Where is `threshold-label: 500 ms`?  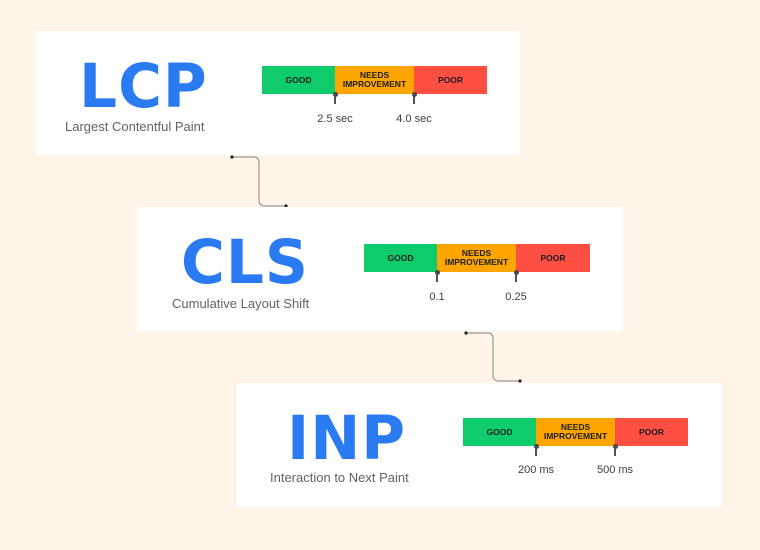
threshold-label: 500 ms is located at coordinates (615, 470).